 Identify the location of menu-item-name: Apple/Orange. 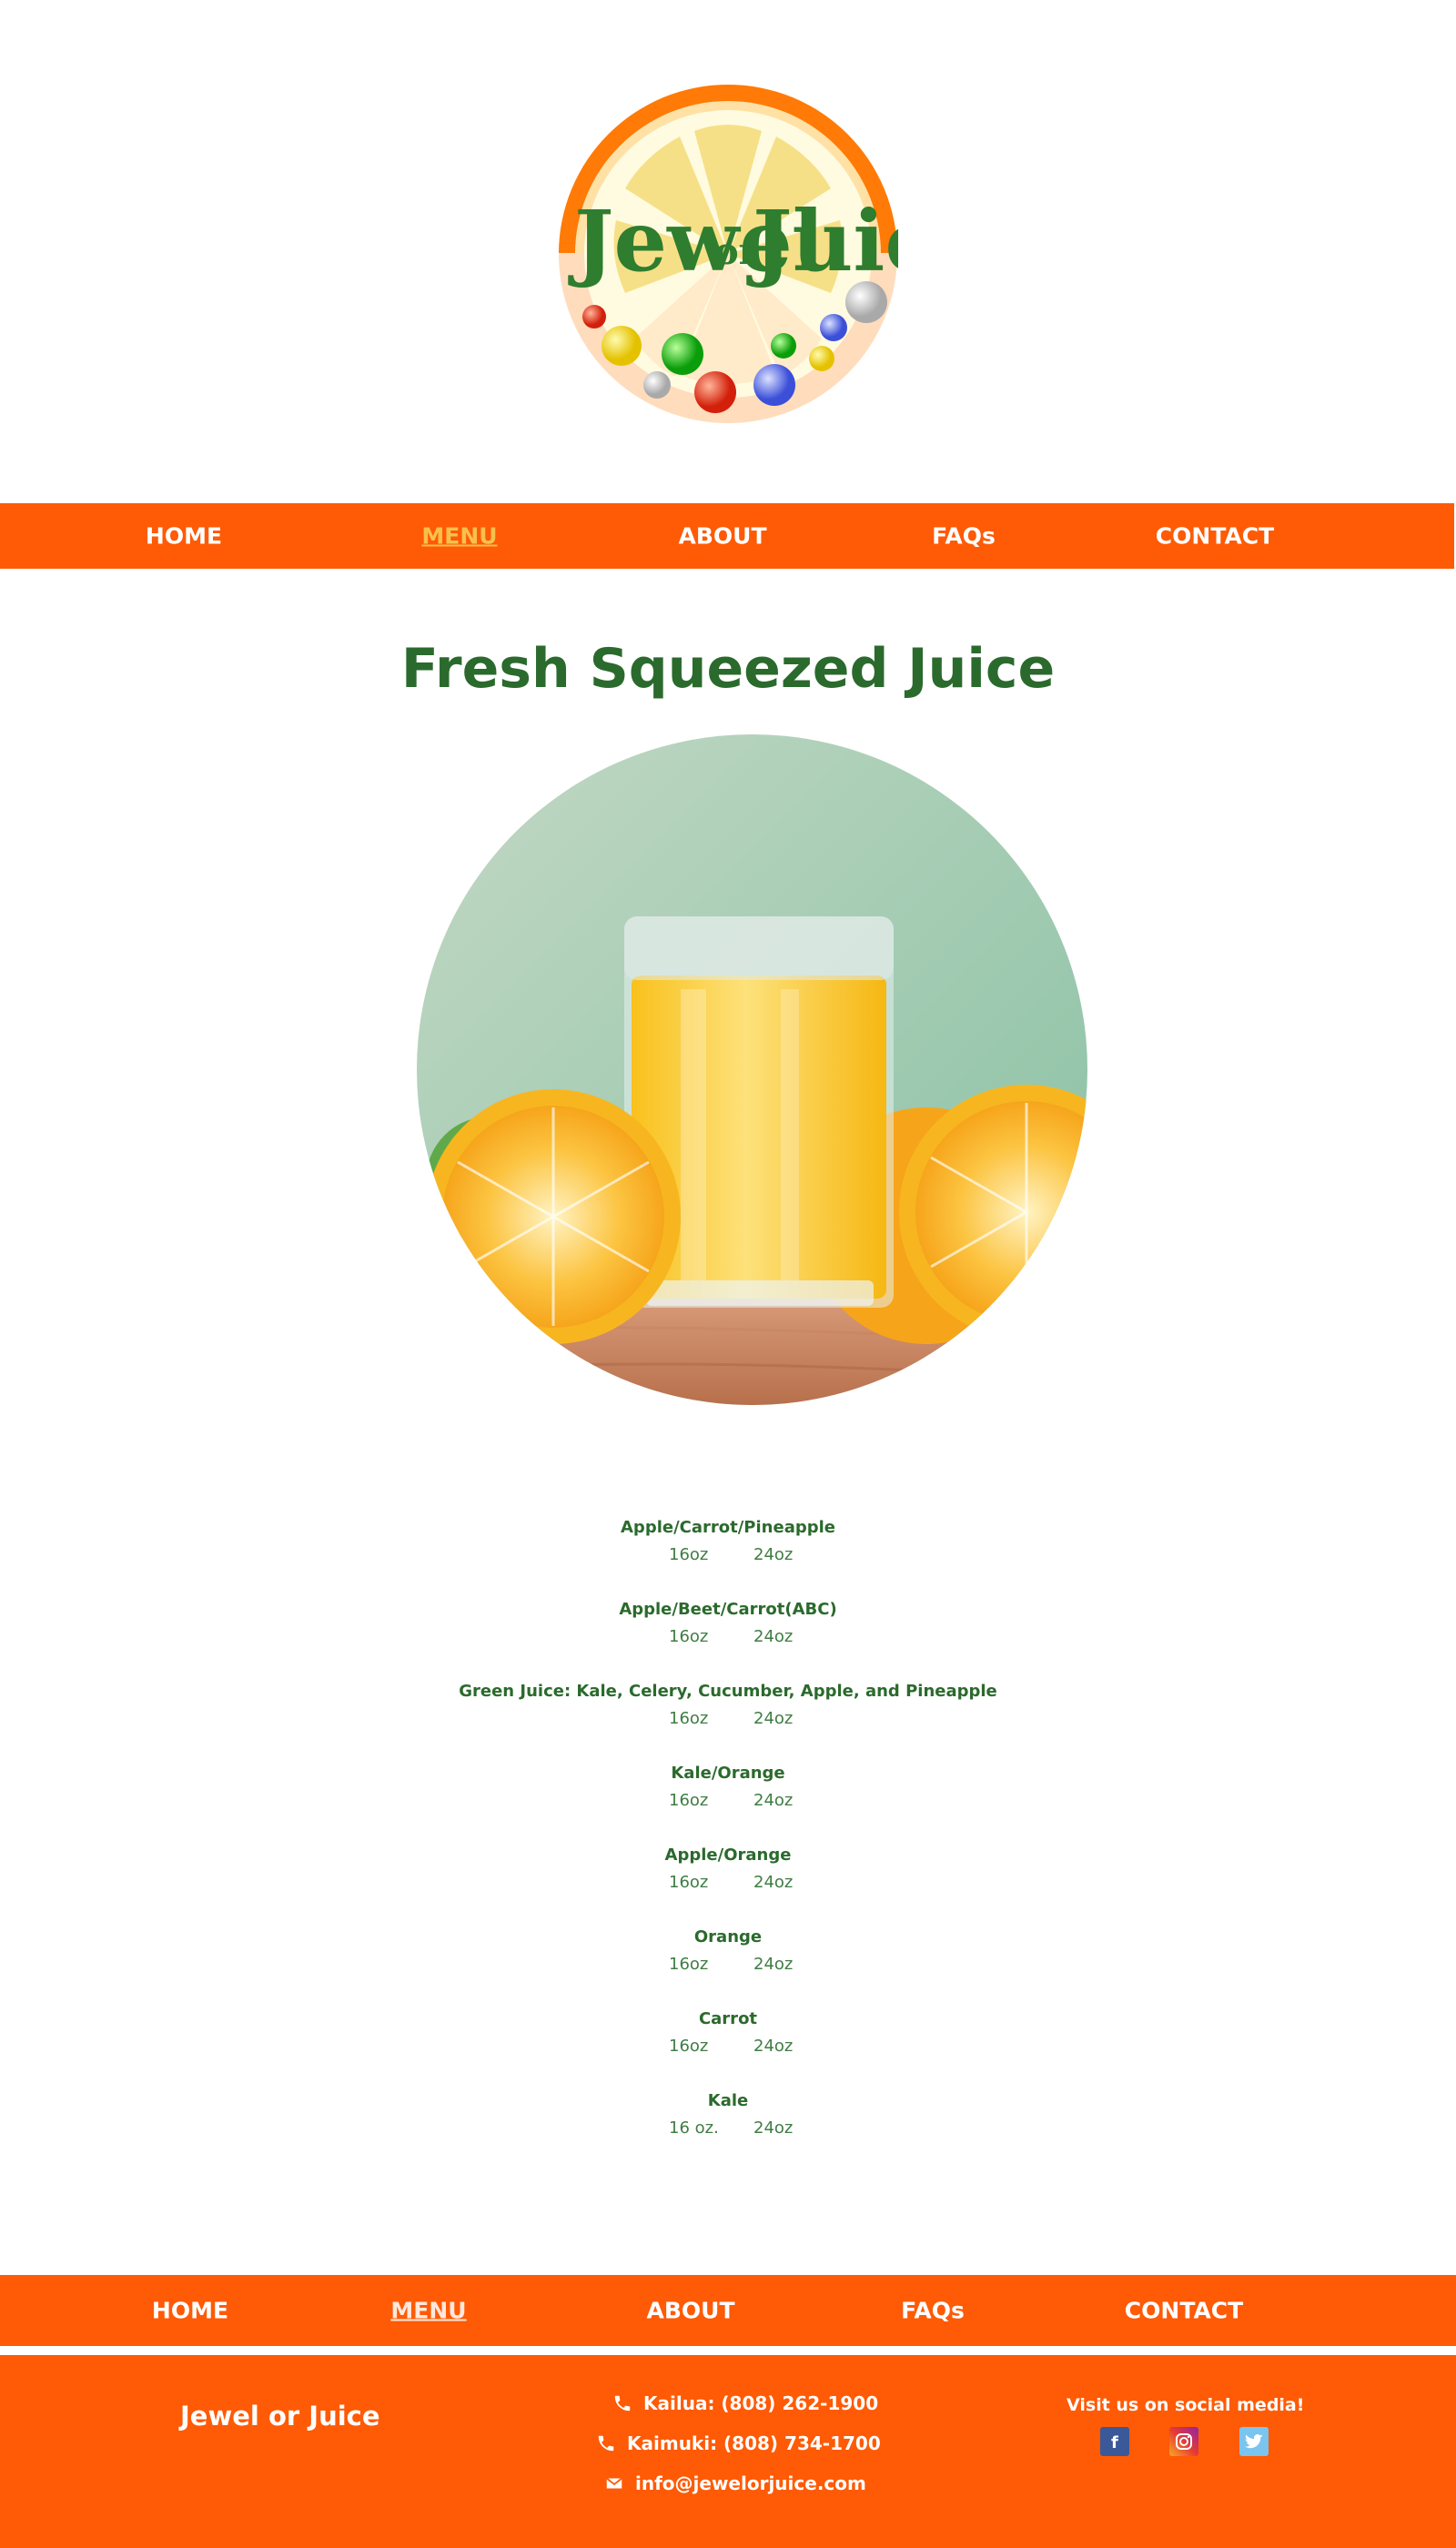
(728, 1855).